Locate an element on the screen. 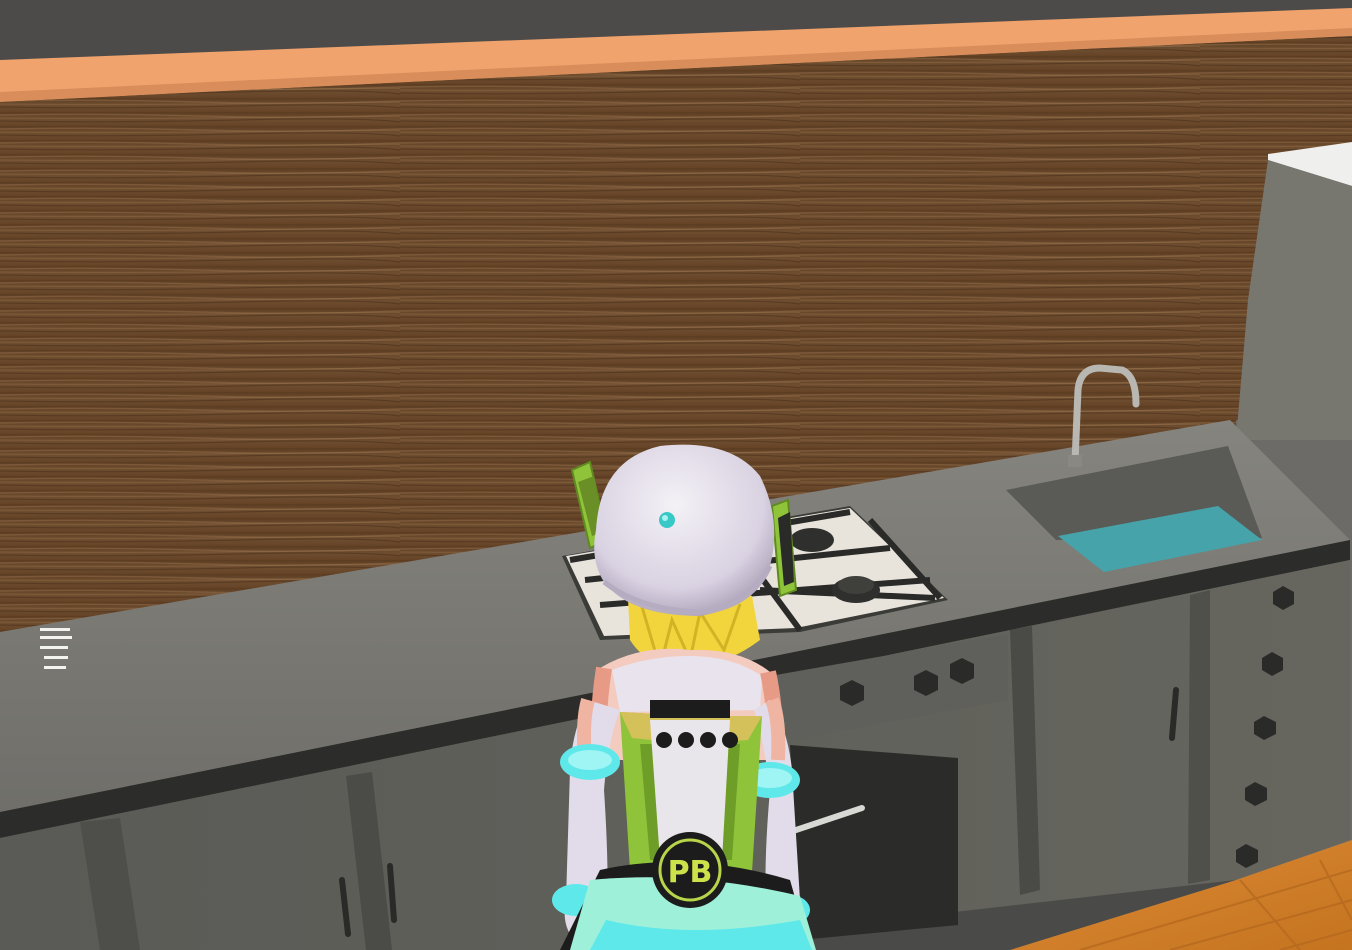 This screenshot has width=1352, height=950. character-hat is located at coordinates (684, 530).